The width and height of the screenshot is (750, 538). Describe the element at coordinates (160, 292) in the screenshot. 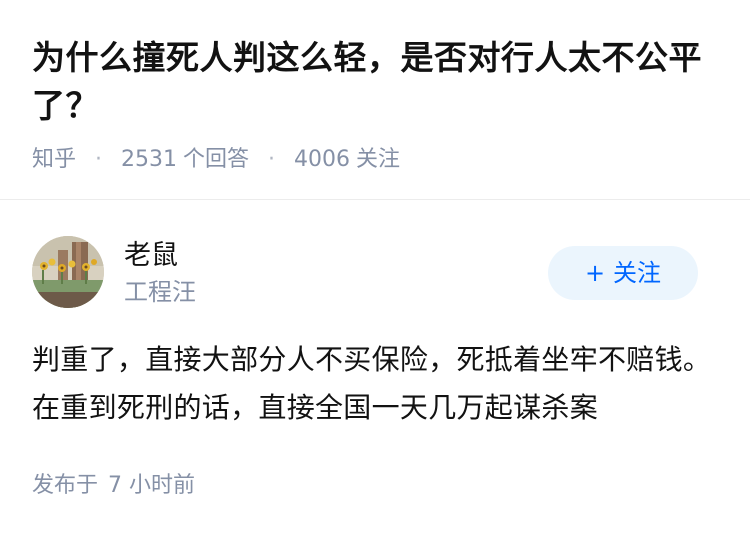

I see `author-headline: 工程汪` at that location.